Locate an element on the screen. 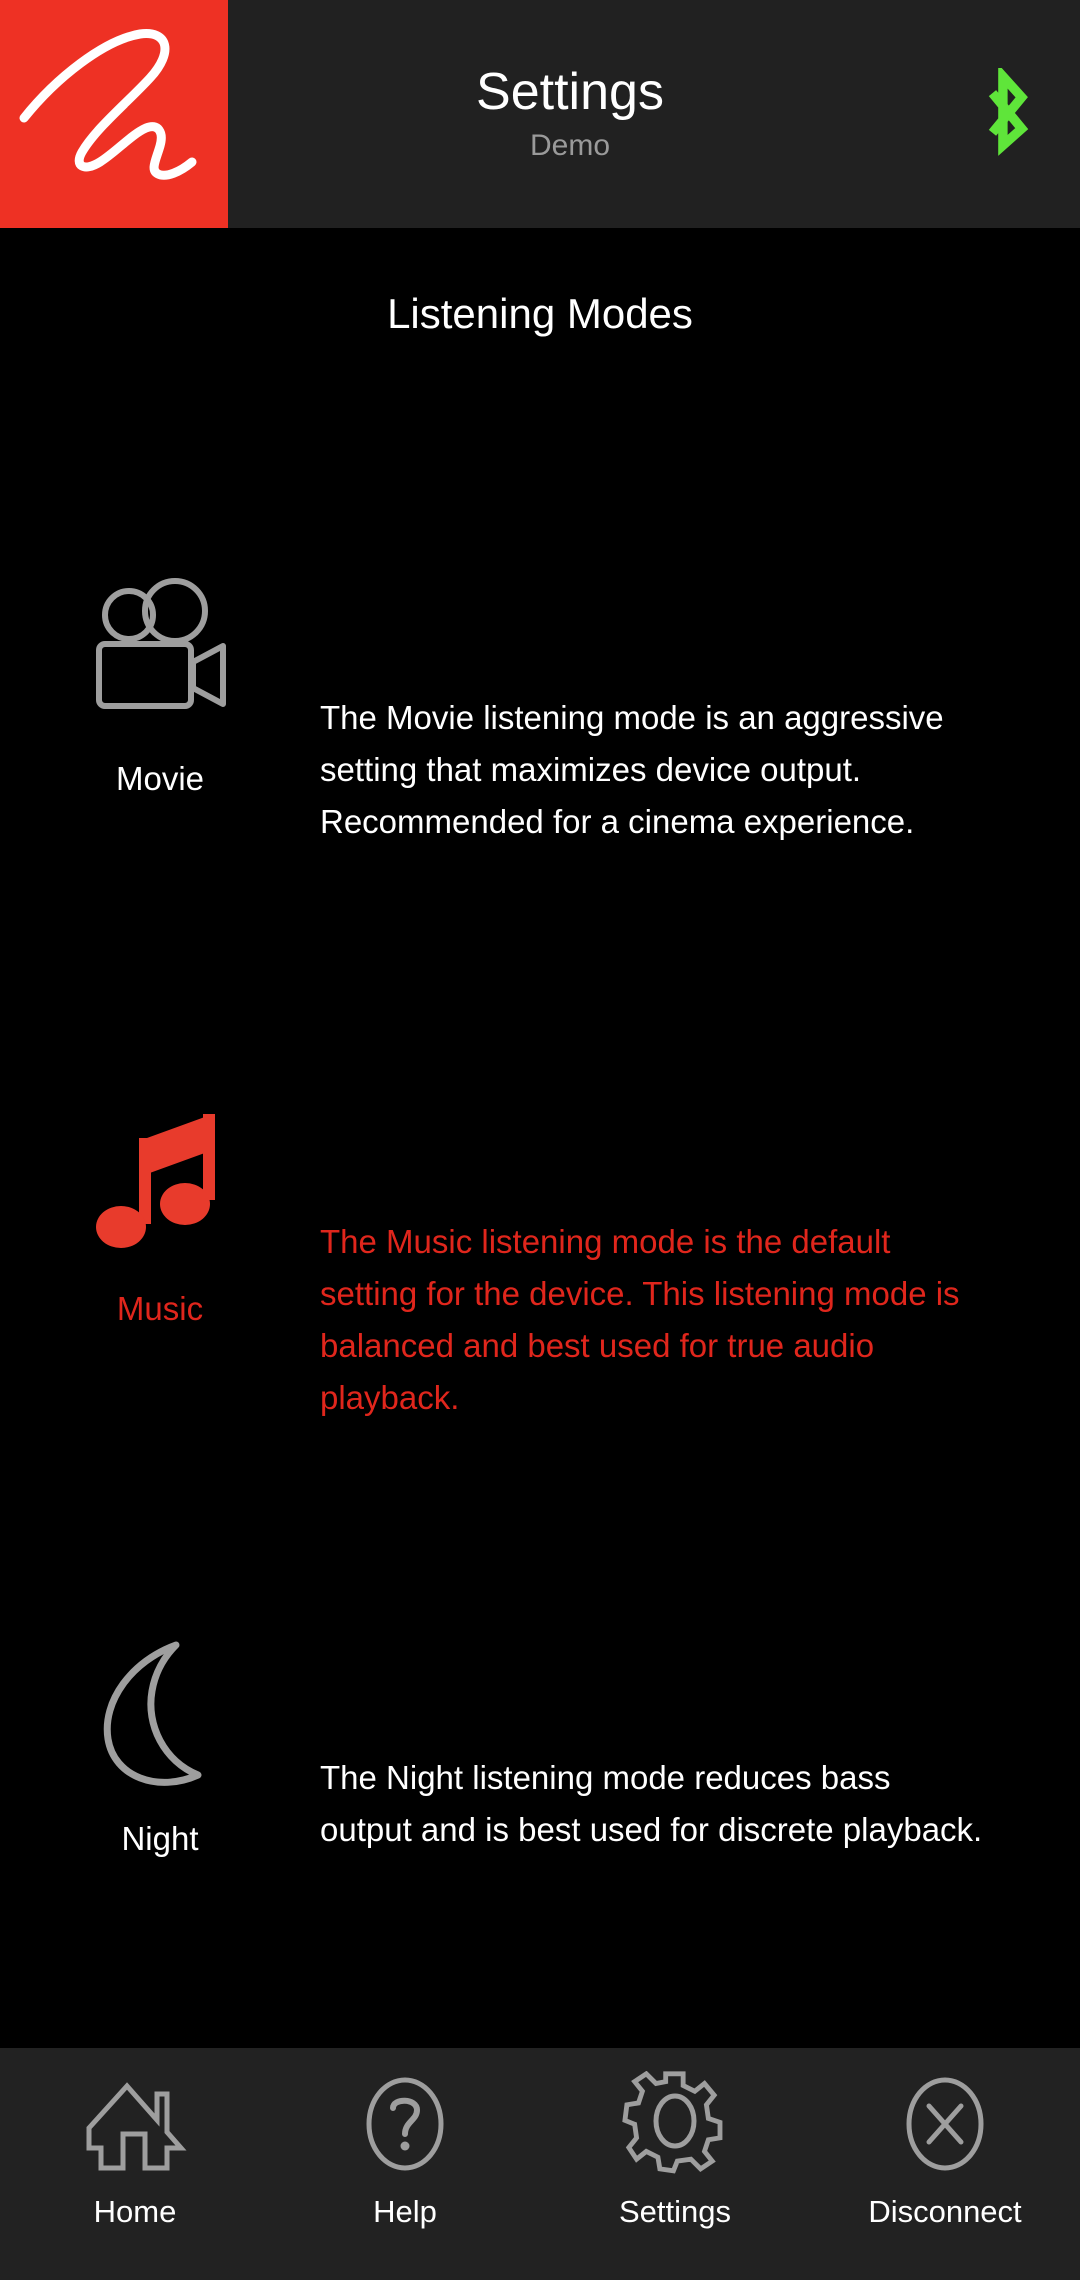  header-title-group: Settings Demo is located at coordinates (570, 114).